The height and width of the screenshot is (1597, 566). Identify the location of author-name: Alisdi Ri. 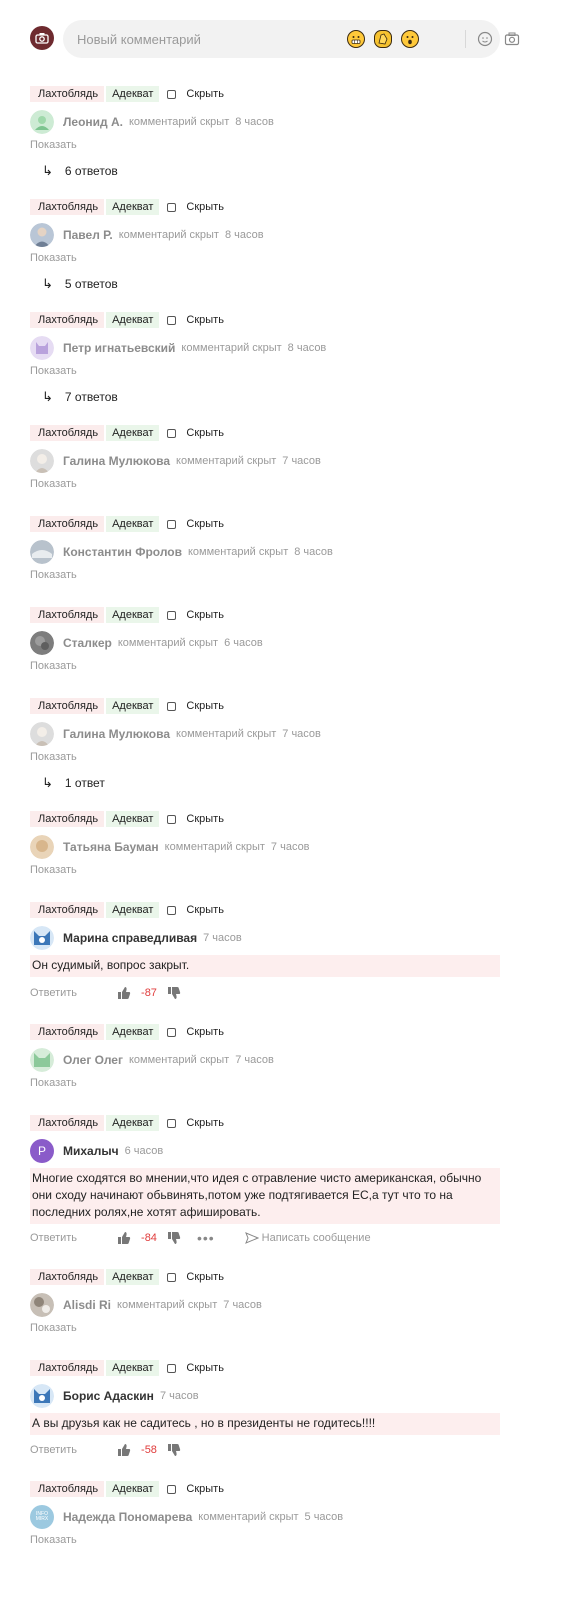
(87, 1305).